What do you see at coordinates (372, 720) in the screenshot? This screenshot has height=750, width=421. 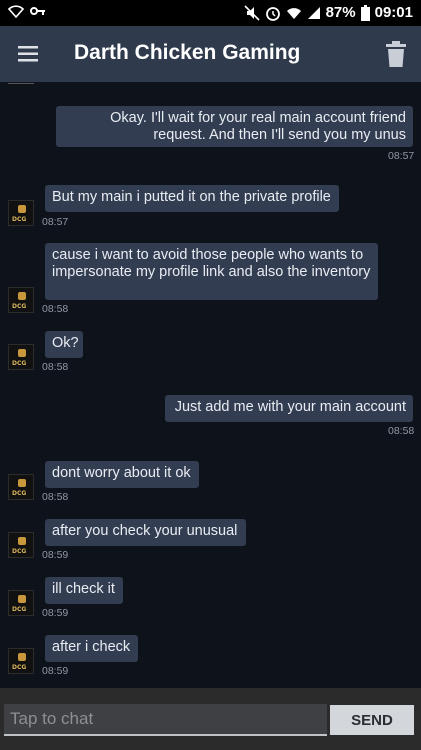 I see `send-button: SEND` at bounding box center [372, 720].